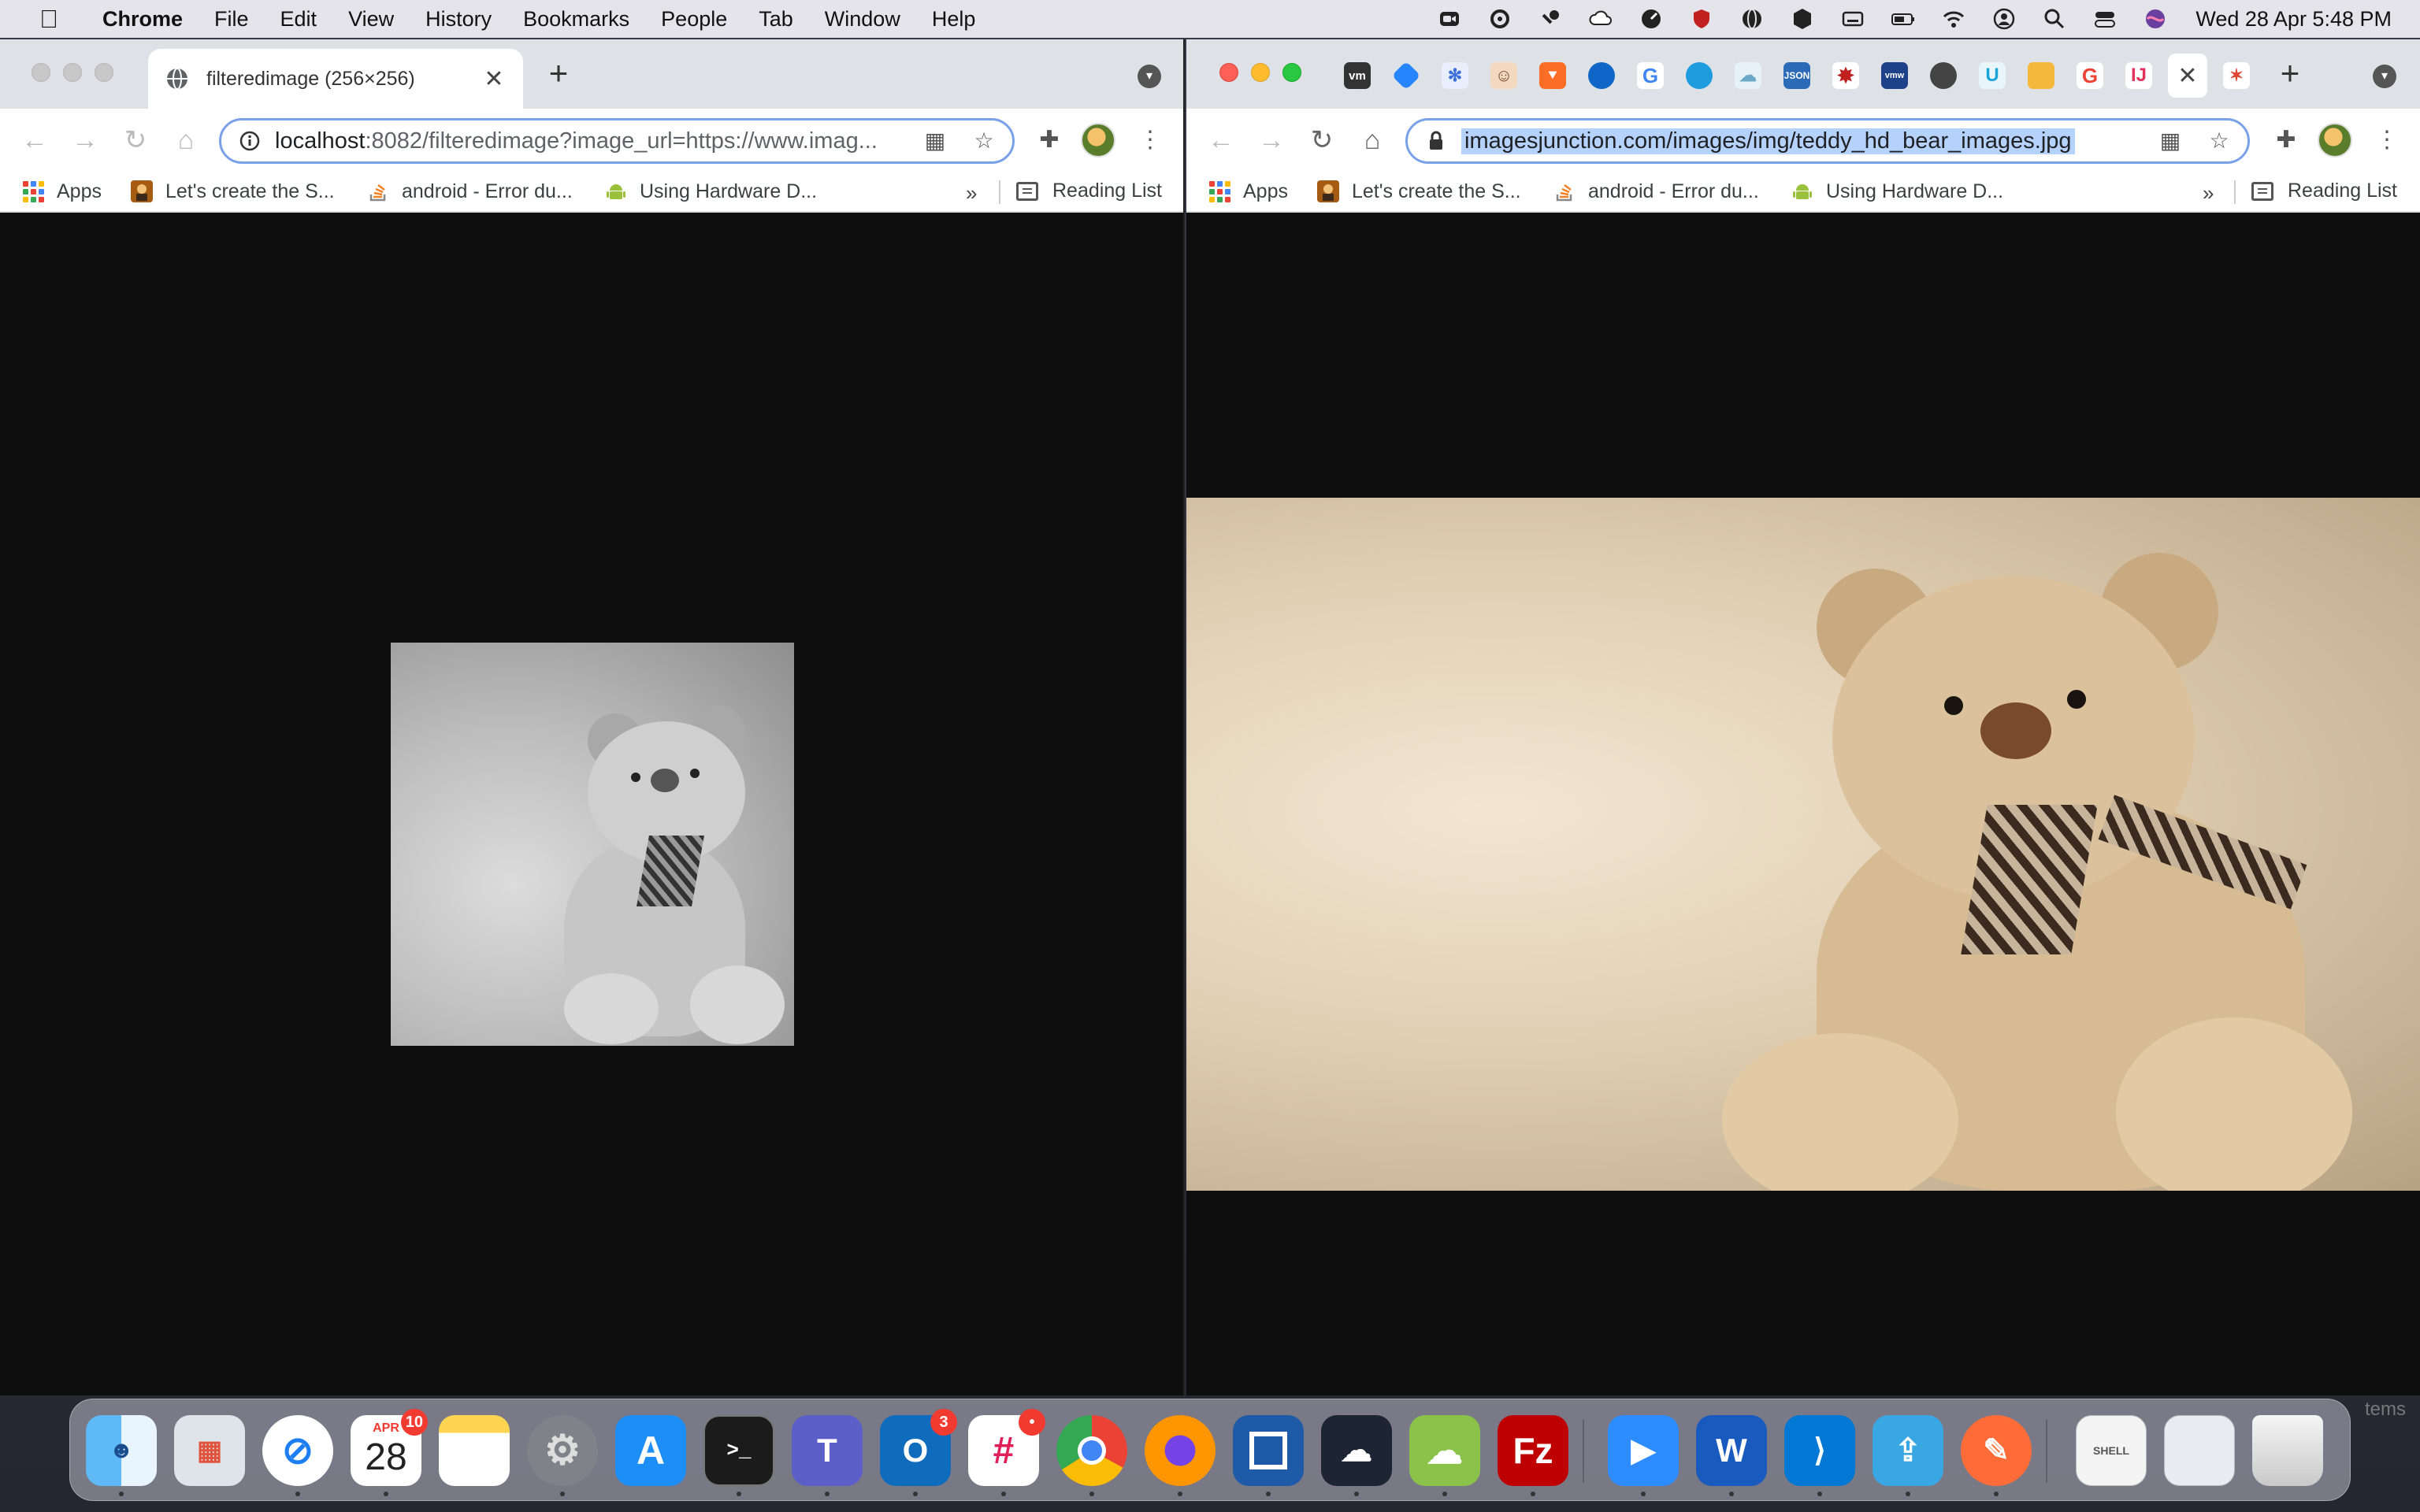 The height and width of the screenshot is (1512, 2420). Describe the element at coordinates (1752, 19) in the screenshot. I see `globe-status-icon` at that location.